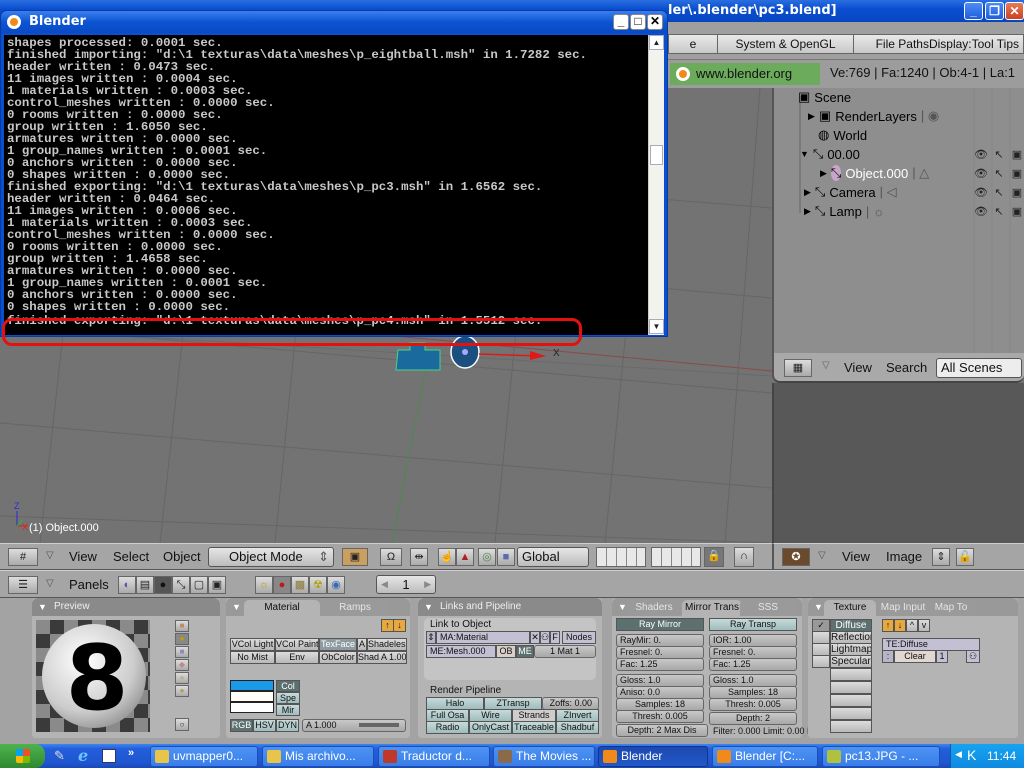 This screenshot has height=768, width=1024. I want to click on material-index-field: 1 Mat 1, so click(565, 651).